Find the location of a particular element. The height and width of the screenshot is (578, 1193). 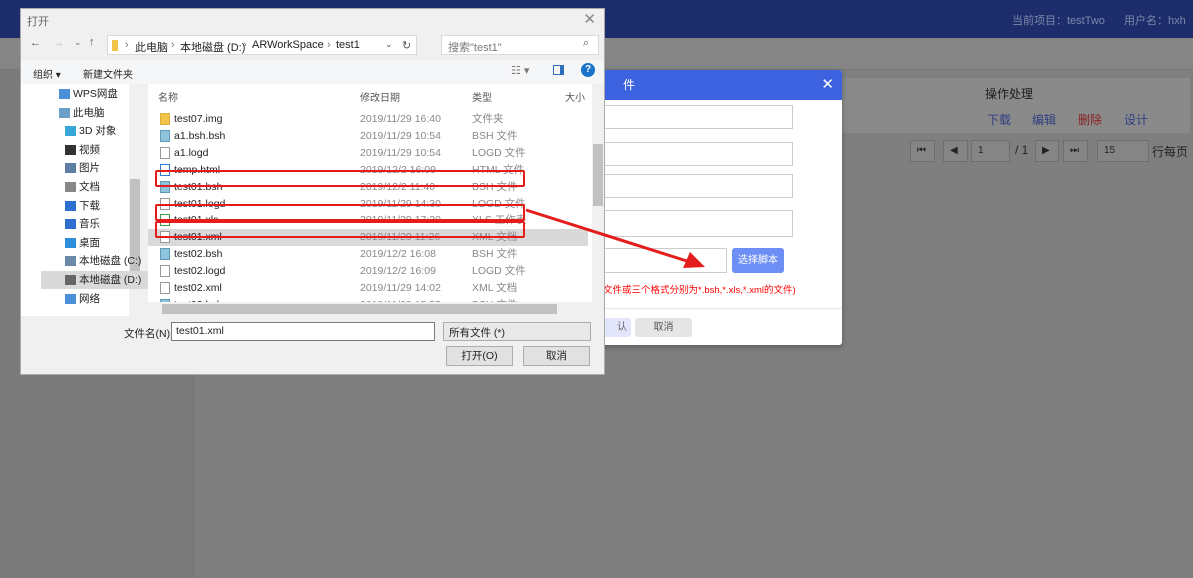

highlight-xls is located at coordinates (340, 212).